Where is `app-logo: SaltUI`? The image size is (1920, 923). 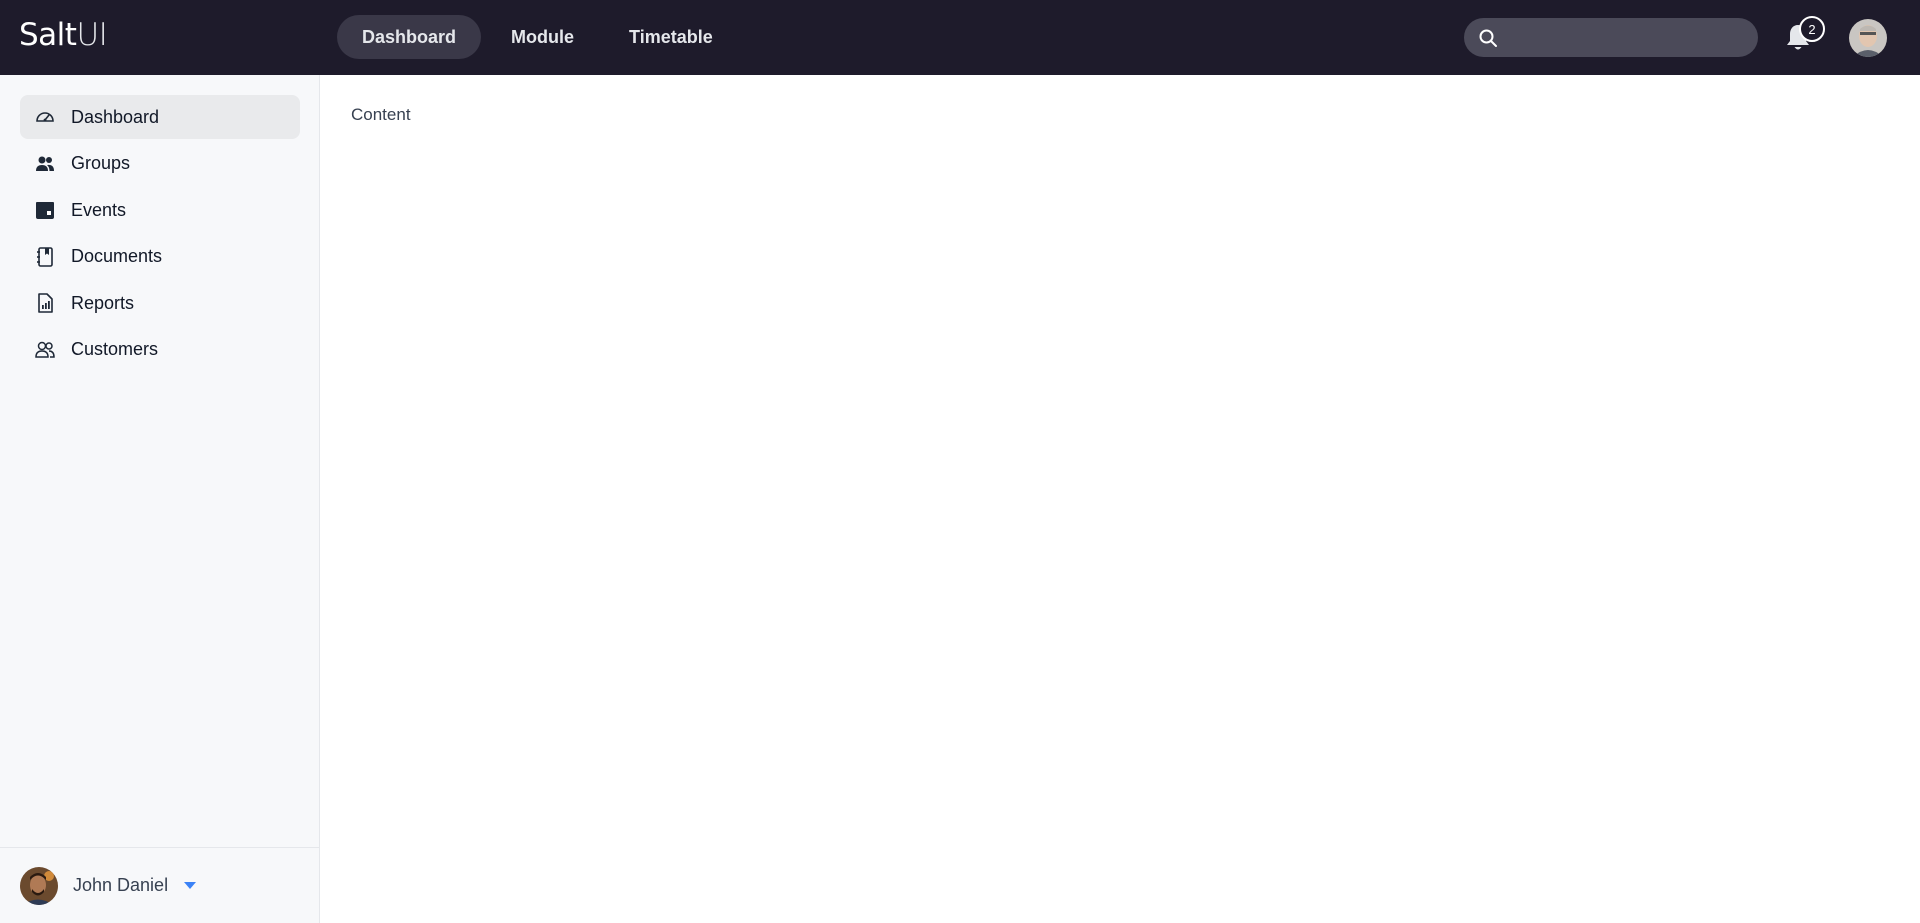 app-logo: SaltUI is located at coordinates (63, 35).